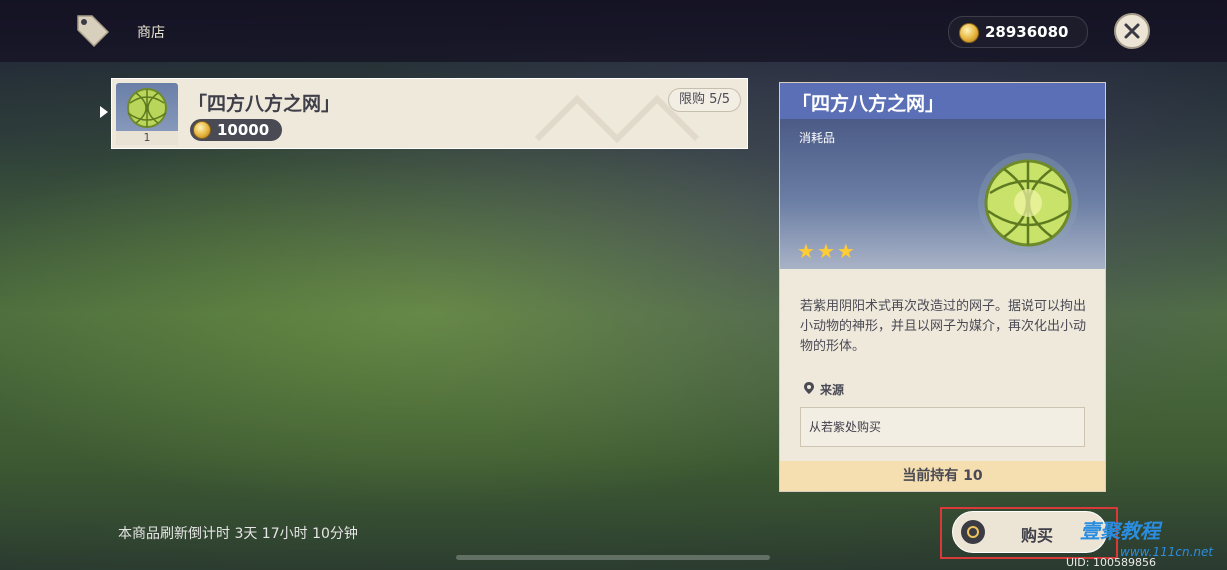 The width and height of the screenshot is (1227, 570). What do you see at coordinates (809, 388) in the screenshot?
I see `location-pin-icon` at bounding box center [809, 388].